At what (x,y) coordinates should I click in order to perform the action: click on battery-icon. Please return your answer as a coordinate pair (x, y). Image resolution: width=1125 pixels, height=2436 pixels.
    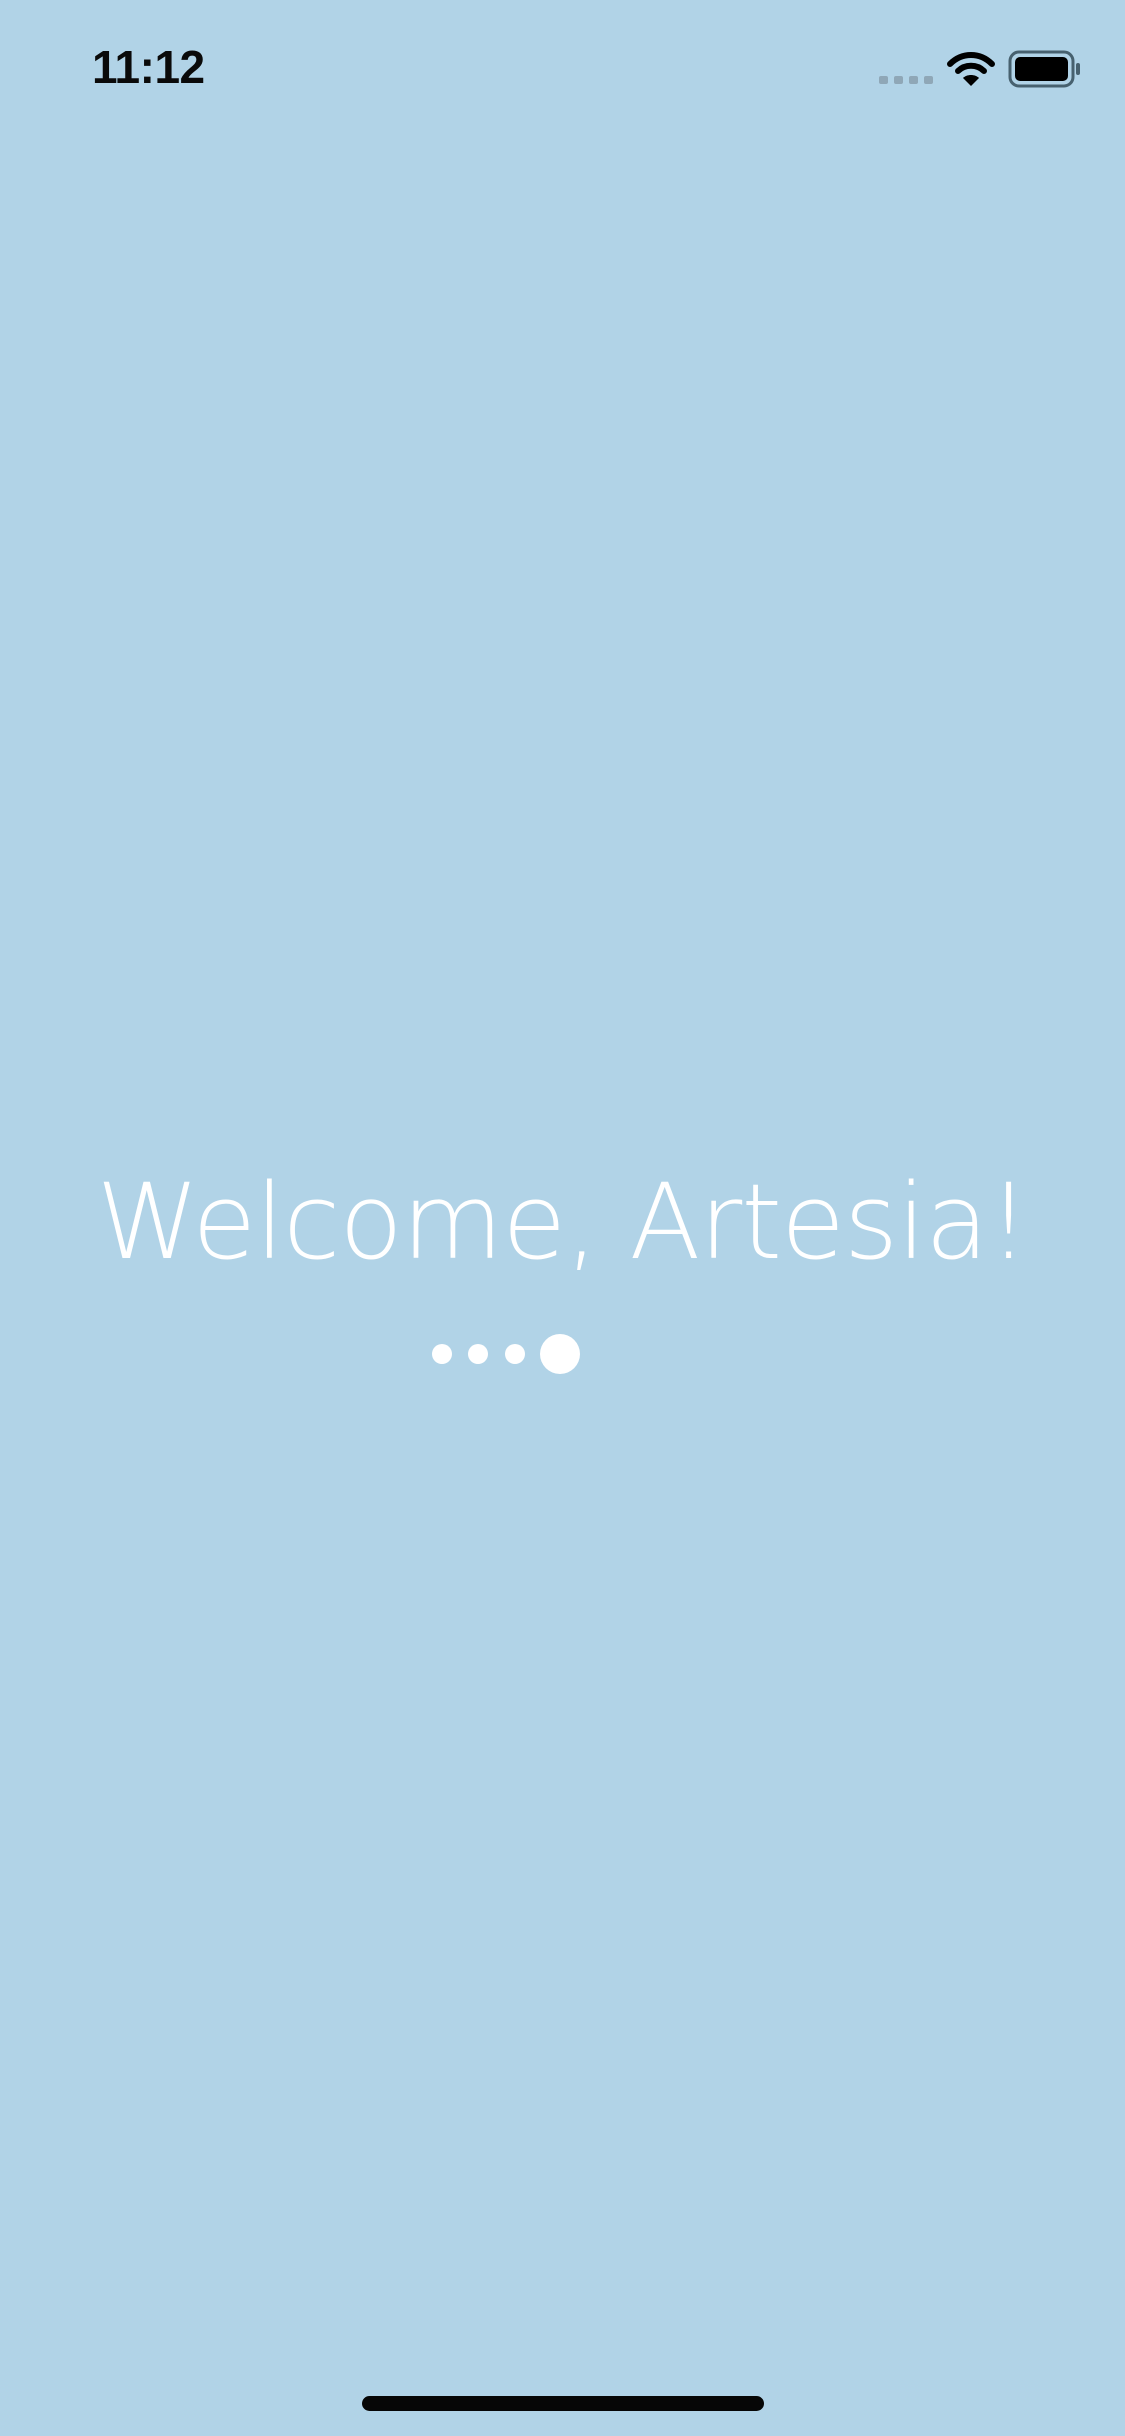
    Looking at the image, I should click on (1044, 69).